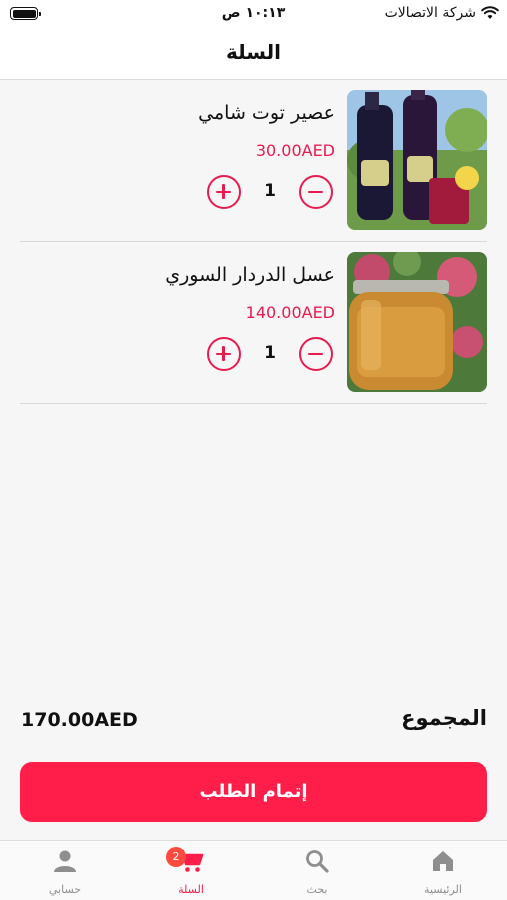 Image resolution: width=507 pixels, height=900 pixels. I want to click on carrier-name: شركة الاتصالات, so click(430, 13).